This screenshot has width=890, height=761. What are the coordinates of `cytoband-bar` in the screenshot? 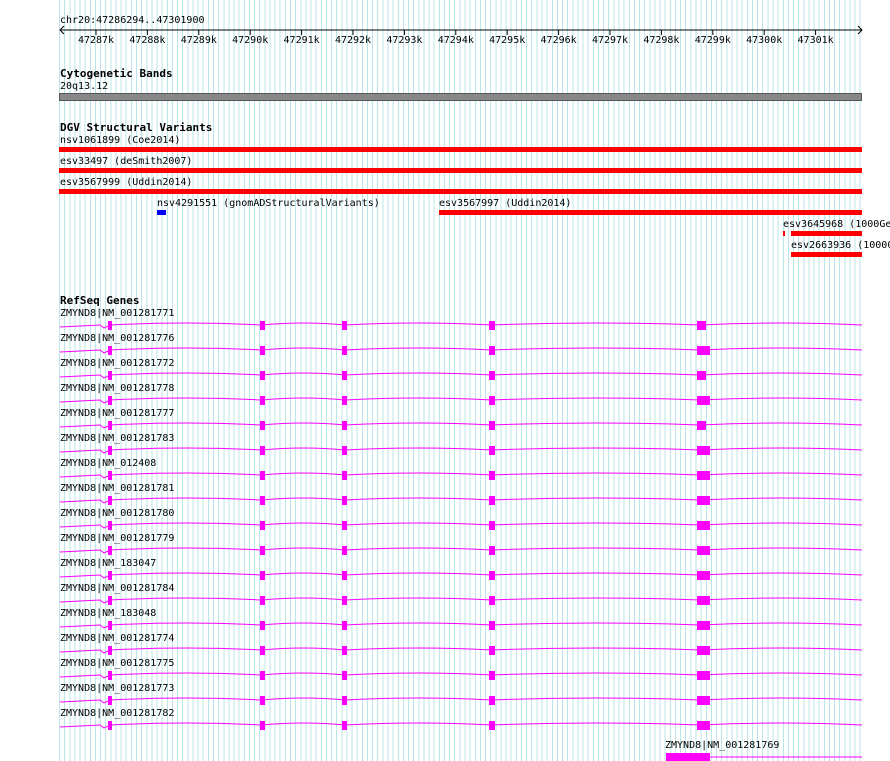 It's located at (460, 97).